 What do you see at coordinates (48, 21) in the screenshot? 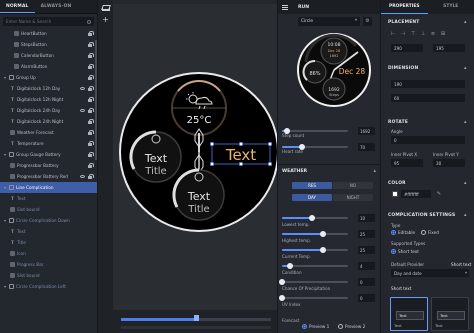
I see `layer-search-input: Enter Name & Search` at bounding box center [48, 21].